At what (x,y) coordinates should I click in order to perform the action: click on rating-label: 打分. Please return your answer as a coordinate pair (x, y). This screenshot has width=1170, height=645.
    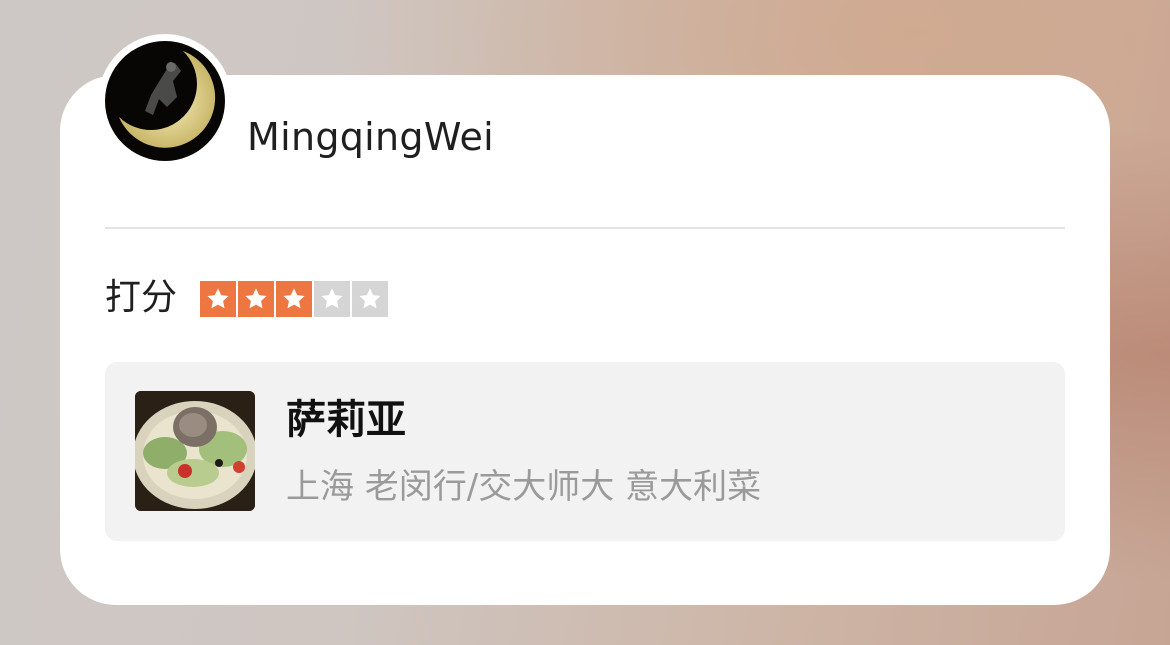
    Looking at the image, I should click on (141, 297).